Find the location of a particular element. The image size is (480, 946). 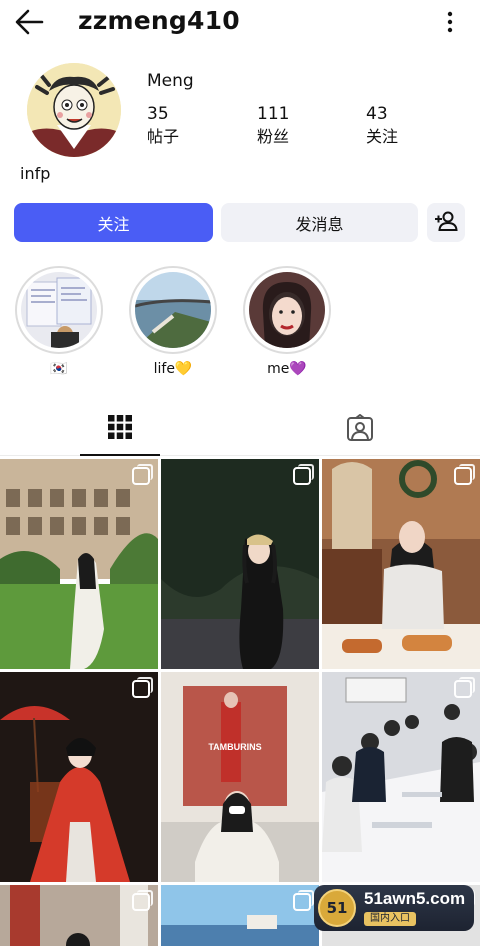

post-image: TAMBURINS is located at coordinates (240, 777).